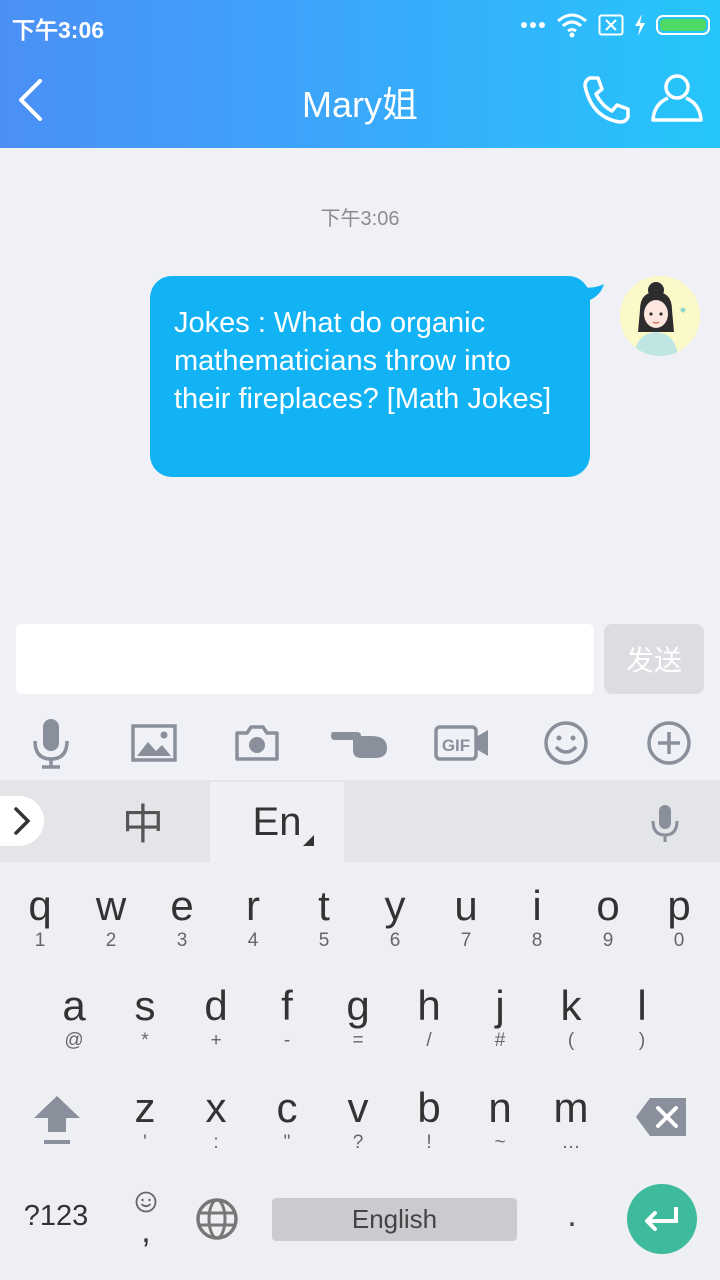  I want to click on image-button, so click(154, 743).